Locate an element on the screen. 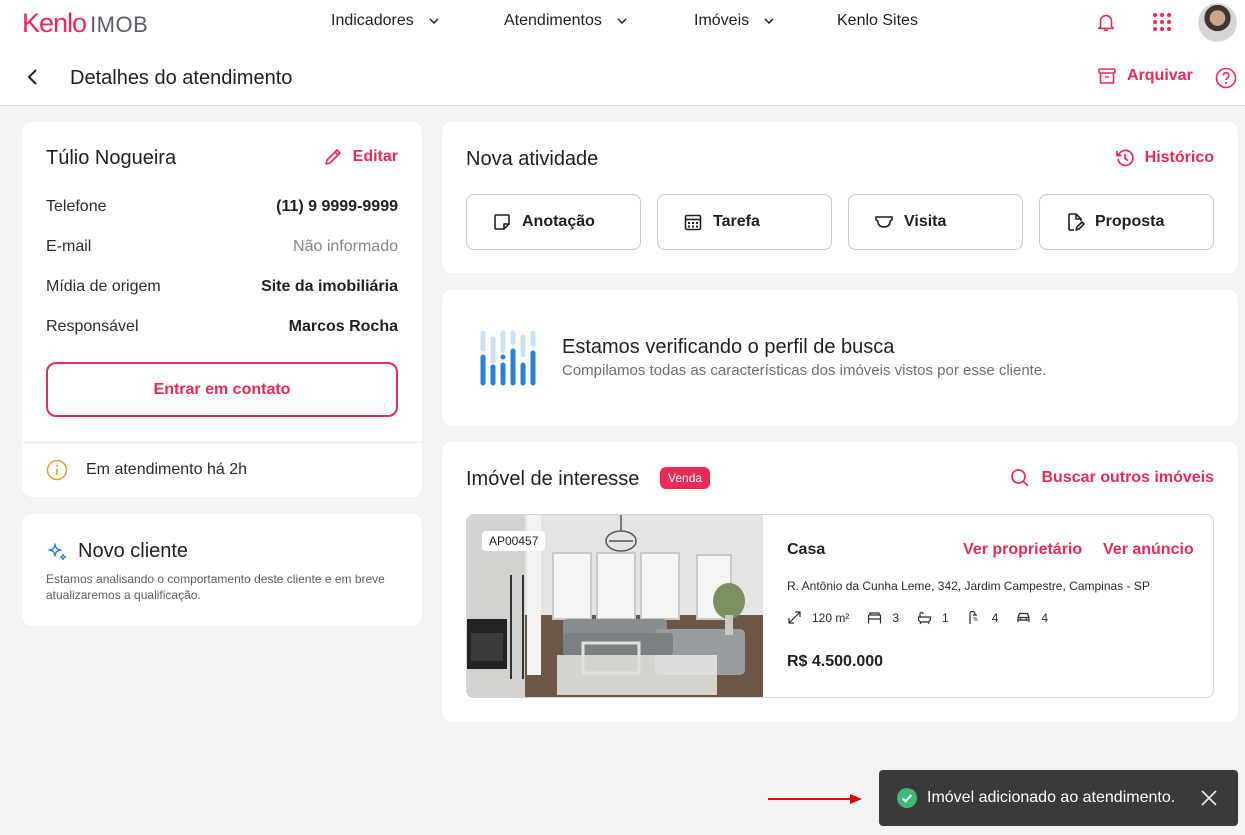  status-badge: Venda is located at coordinates (685, 478).